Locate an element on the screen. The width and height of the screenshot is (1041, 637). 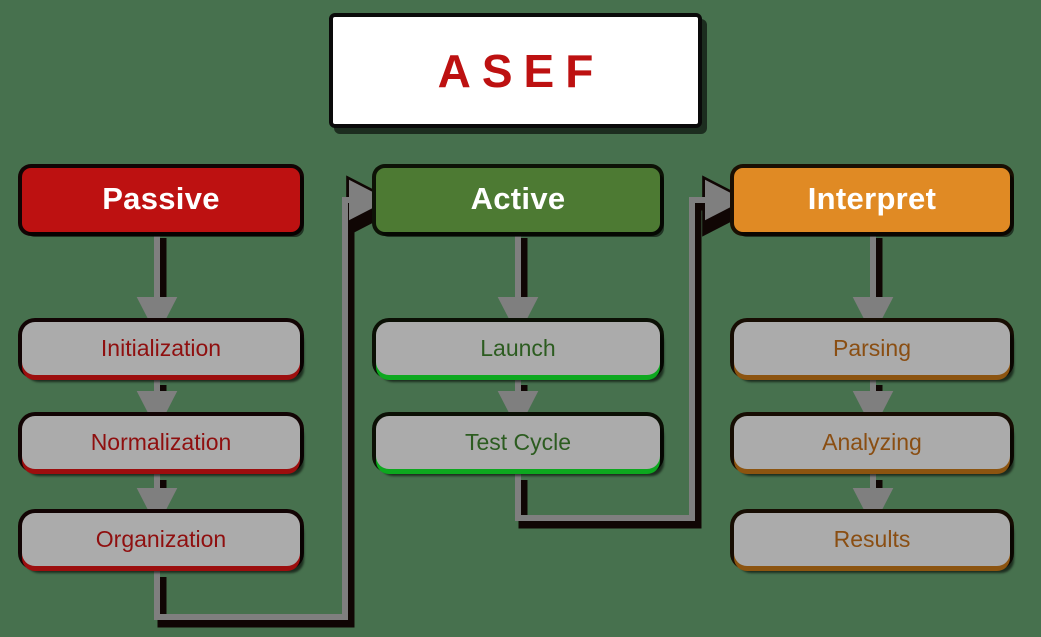
step-label-normalization: Normalization is located at coordinates (161, 442).